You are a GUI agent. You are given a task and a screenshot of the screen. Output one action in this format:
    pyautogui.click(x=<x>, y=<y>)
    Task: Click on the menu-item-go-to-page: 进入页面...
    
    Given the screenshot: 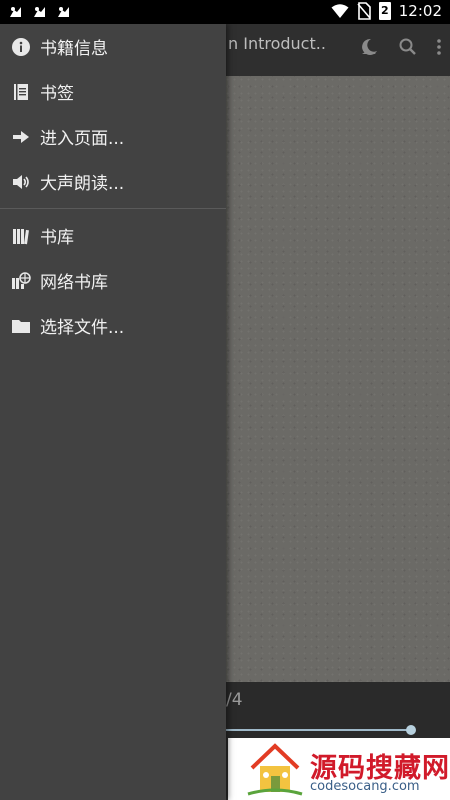 What is the action you would take?
    pyautogui.click(x=113, y=136)
    